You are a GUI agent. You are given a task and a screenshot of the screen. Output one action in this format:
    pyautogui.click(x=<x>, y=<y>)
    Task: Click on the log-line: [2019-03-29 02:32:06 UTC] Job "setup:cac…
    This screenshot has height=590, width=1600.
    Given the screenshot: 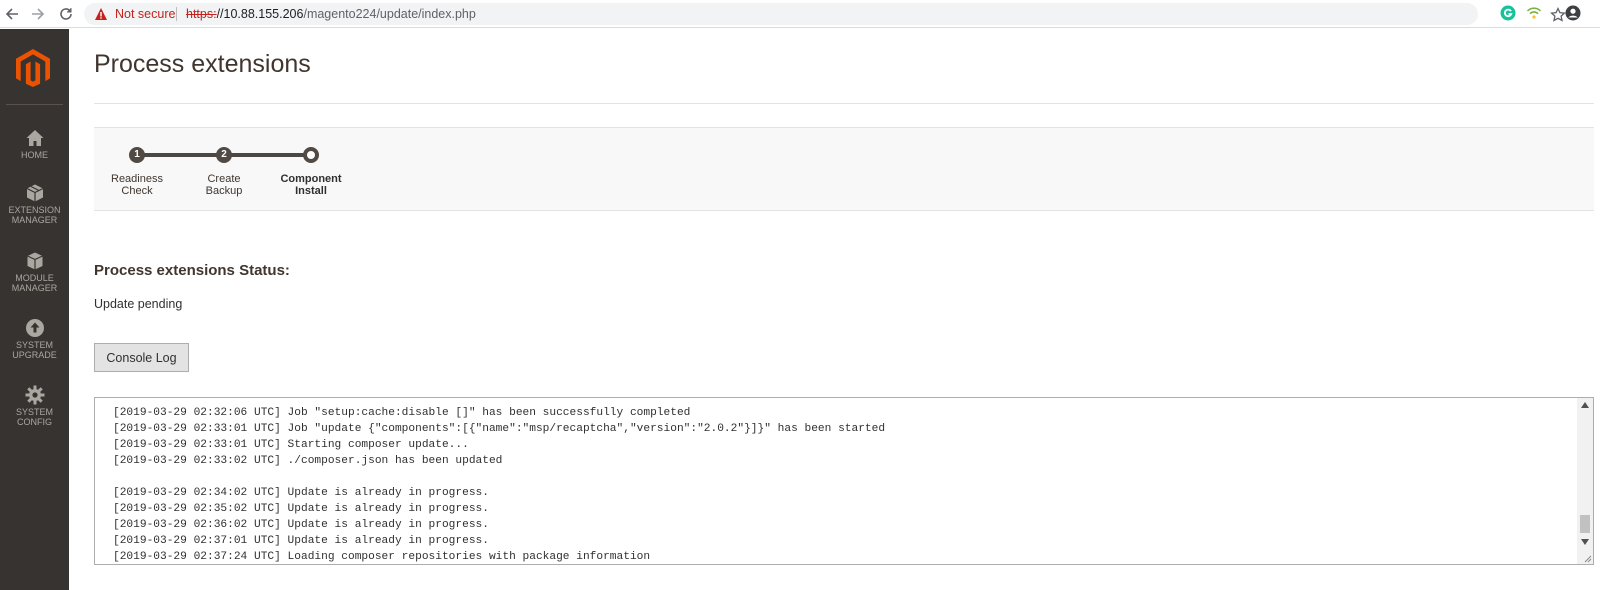 What is the action you would take?
    pyautogui.click(x=402, y=413)
    